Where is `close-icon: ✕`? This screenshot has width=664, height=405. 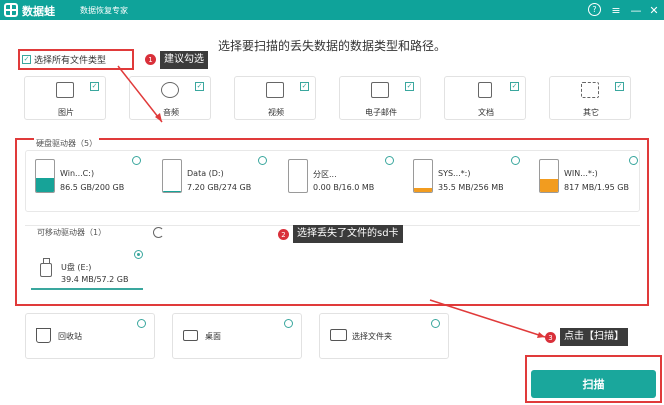
close-icon: ✕ is located at coordinates (654, 10).